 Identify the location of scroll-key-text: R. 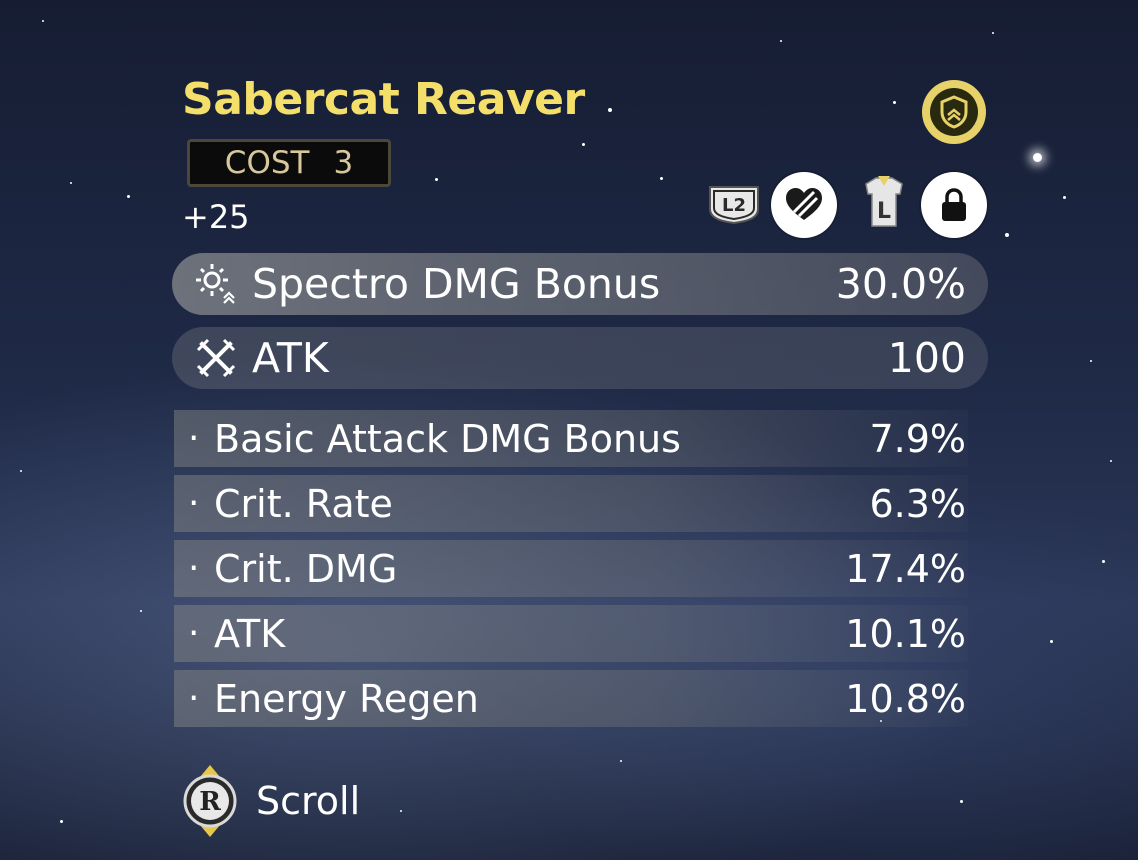
(210, 802).